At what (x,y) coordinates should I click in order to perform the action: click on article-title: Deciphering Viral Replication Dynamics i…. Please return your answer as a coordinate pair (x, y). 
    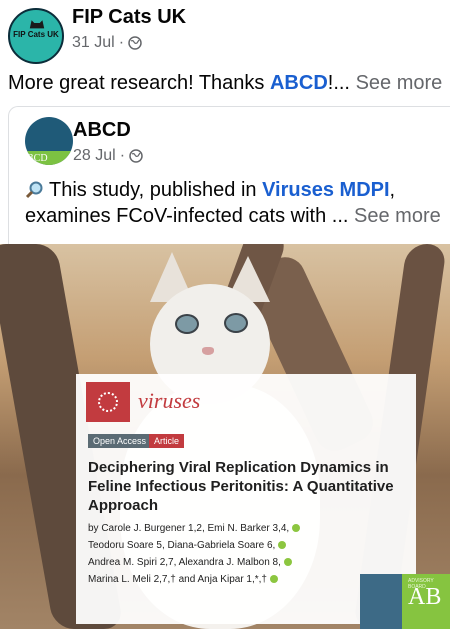
    Looking at the image, I should click on (241, 486).